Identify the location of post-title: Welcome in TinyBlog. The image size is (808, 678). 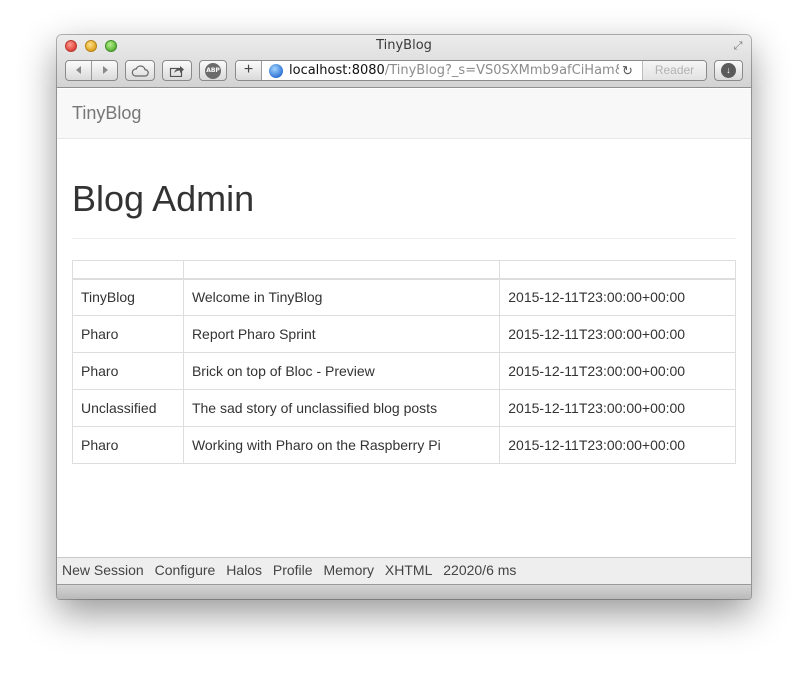
(341, 297).